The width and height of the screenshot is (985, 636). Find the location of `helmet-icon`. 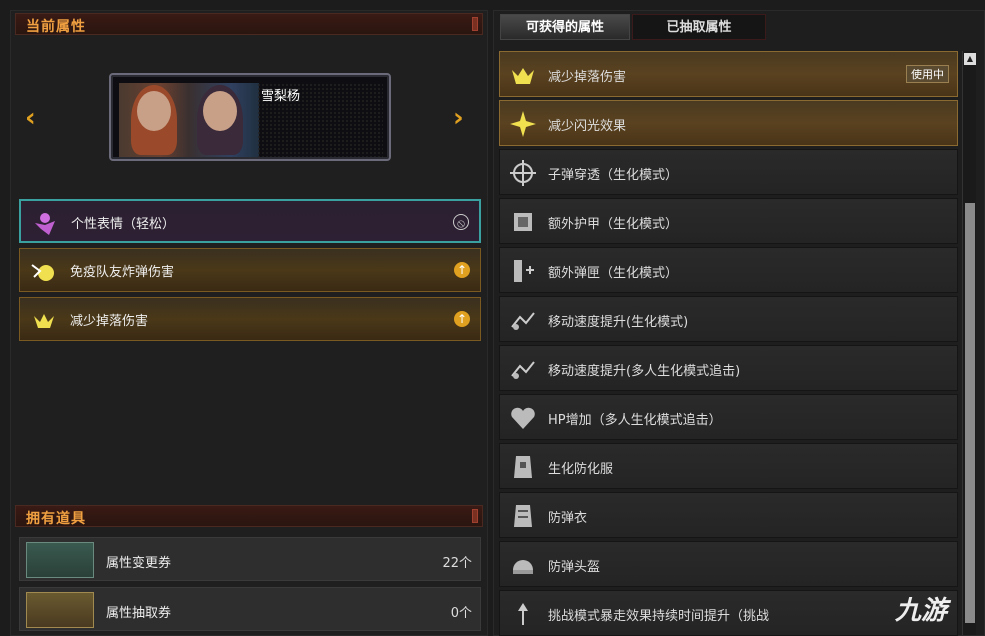

helmet-icon is located at coordinates (523, 567).